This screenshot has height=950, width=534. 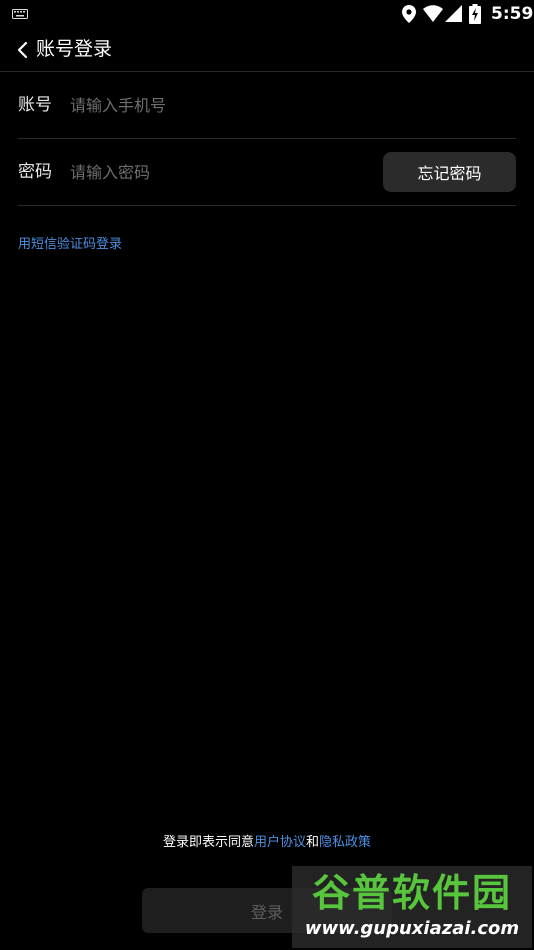 I want to click on watermark-url: www.gupuxiazai.com, so click(x=412, y=928).